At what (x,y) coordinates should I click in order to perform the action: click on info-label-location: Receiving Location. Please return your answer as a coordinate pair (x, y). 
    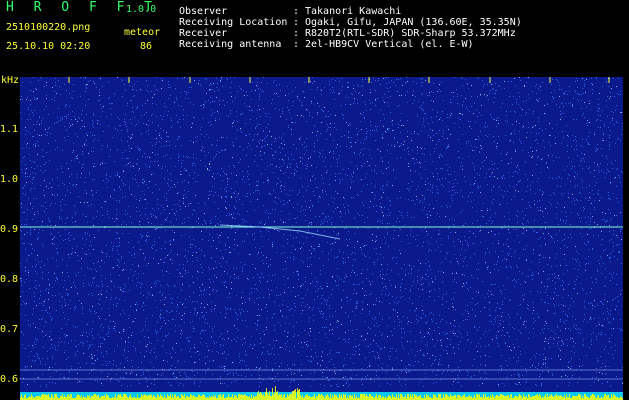
    Looking at the image, I should click on (233, 22).